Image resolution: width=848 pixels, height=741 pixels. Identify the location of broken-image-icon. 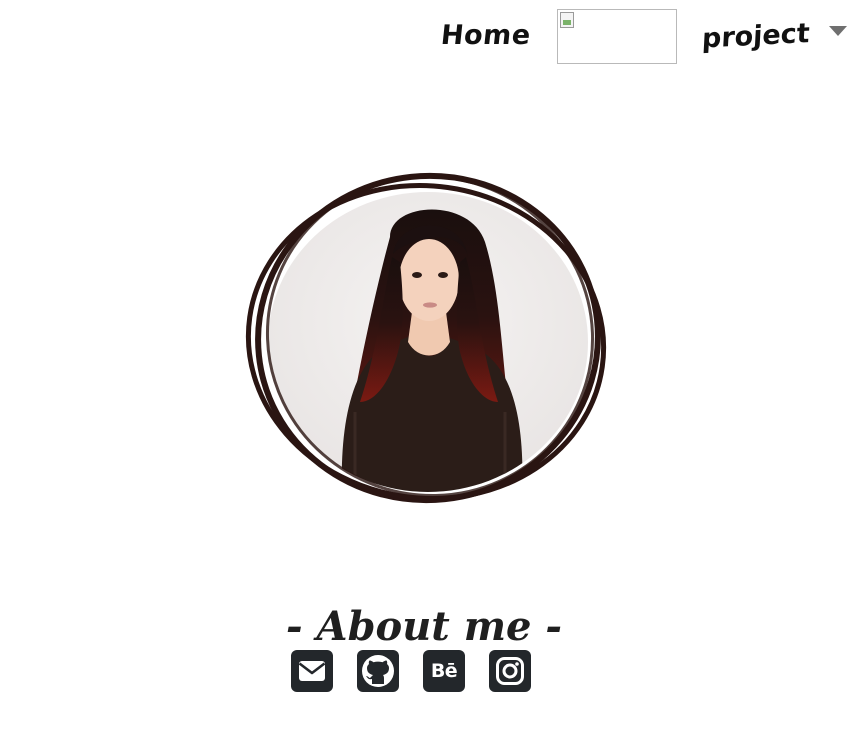
(567, 20).